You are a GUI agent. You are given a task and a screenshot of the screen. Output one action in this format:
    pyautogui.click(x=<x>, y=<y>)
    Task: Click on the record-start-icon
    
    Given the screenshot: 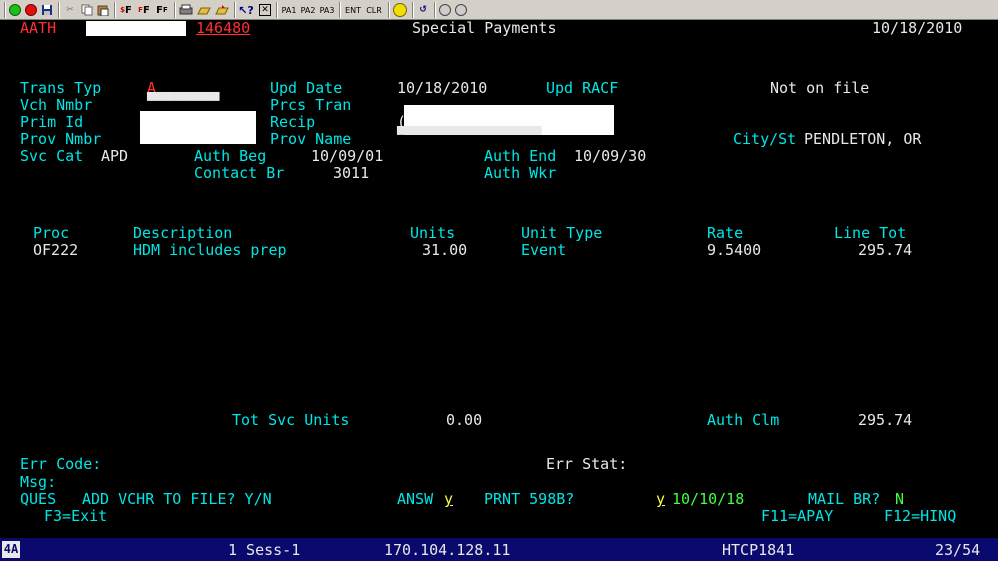 What is the action you would take?
    pyautogui.click(x=445, y=10)
    